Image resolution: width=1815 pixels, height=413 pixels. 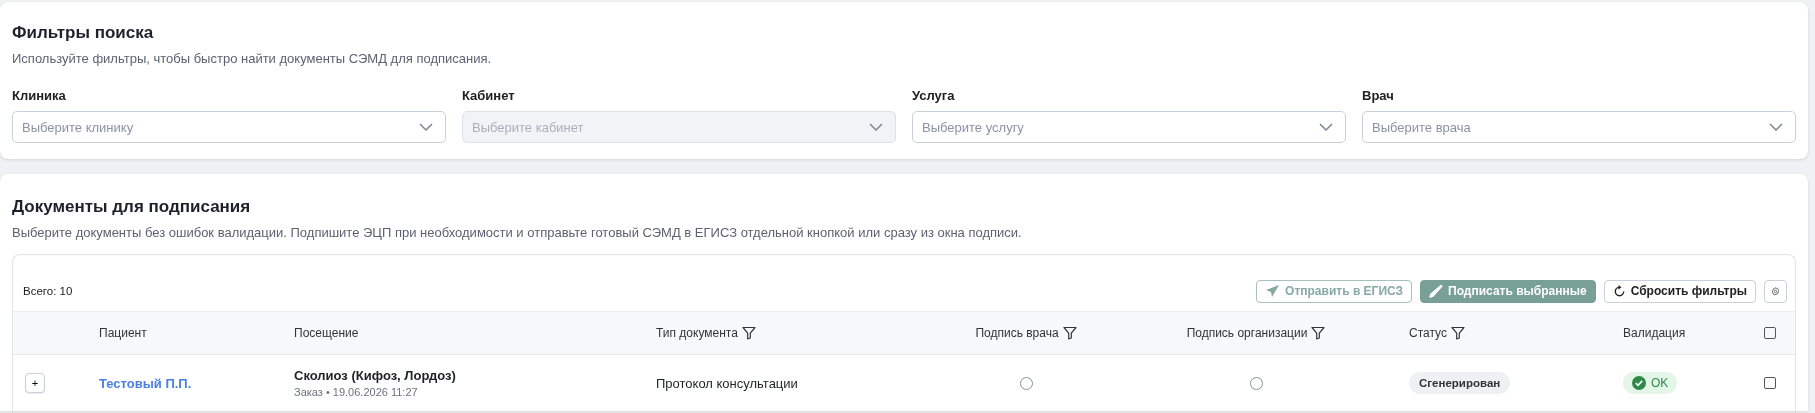 What do you see at coordinates (1654, 333) in the screenshot?
I see `column-header: Валидация` at bounding box center [1654, 333].